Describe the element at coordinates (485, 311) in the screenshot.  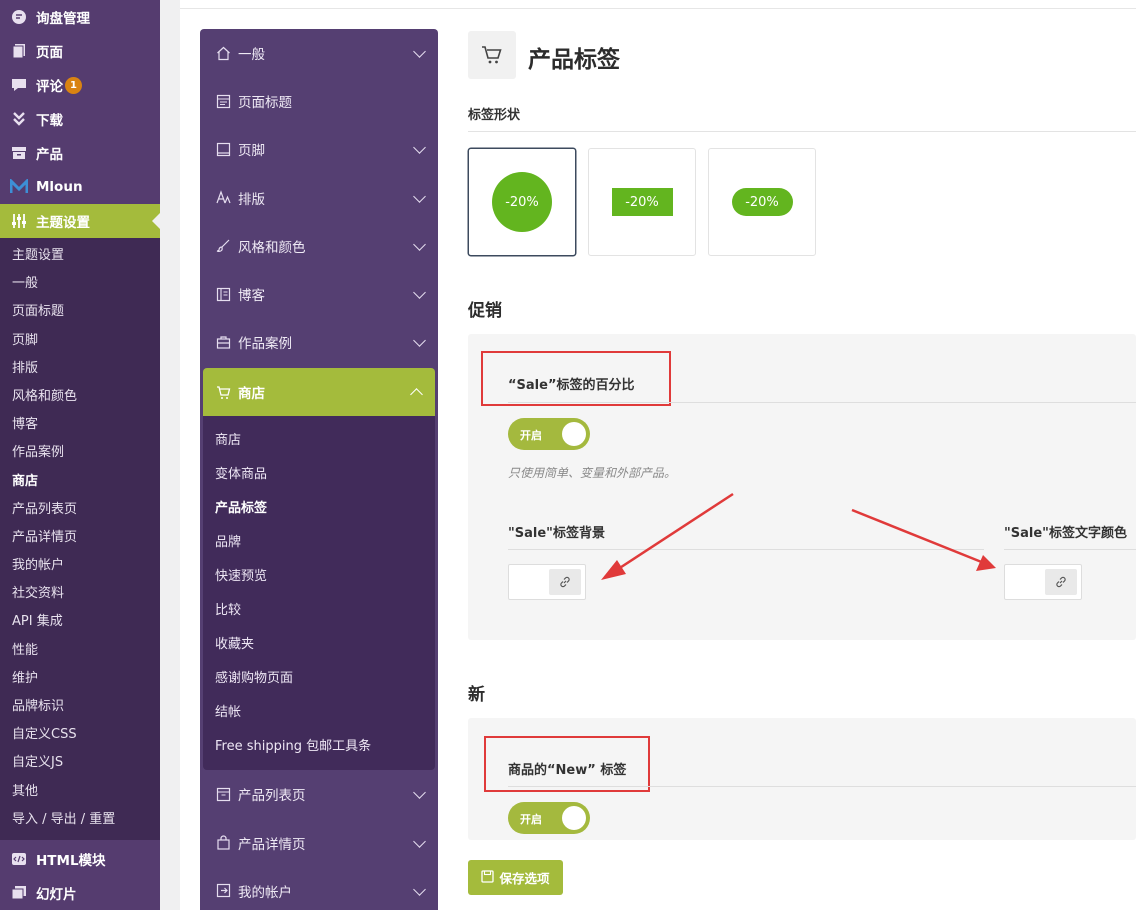
I see `sale-section-heading: 促销` at that location.